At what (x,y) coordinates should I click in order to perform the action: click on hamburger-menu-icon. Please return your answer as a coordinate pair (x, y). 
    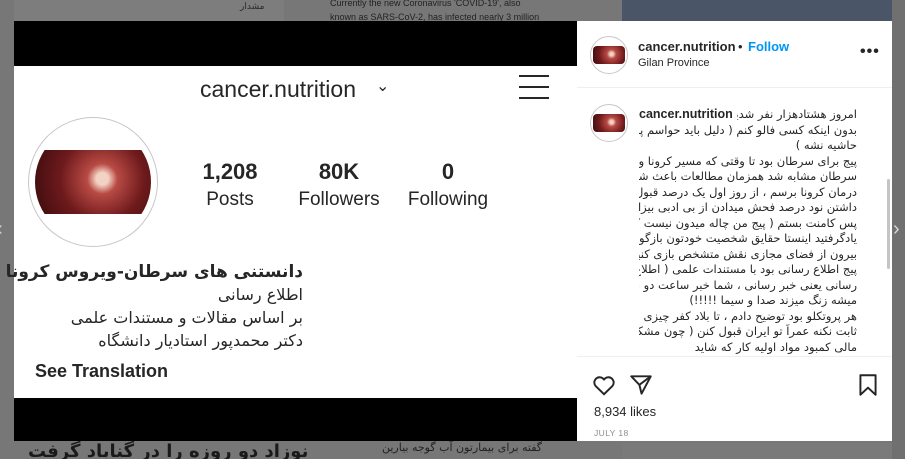
    Looking at the image, I should click on (534, 87).